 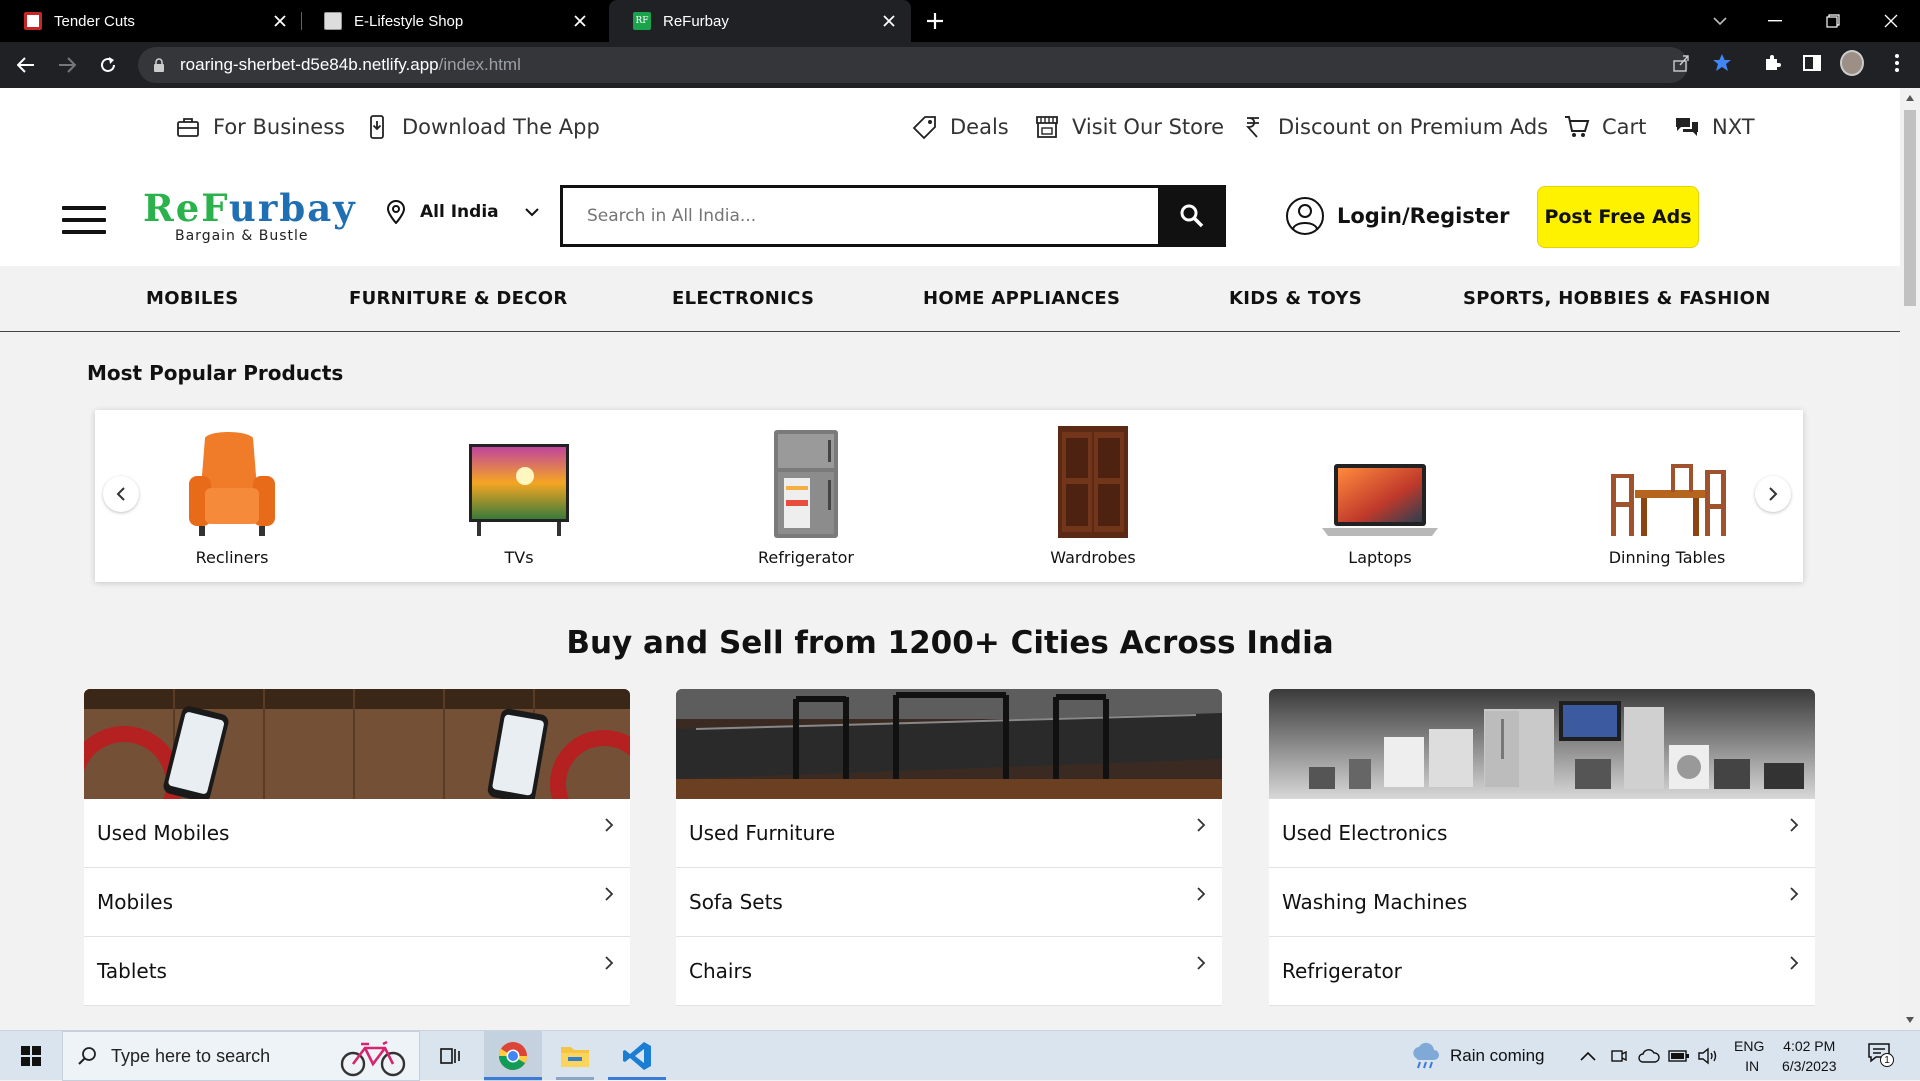 What do you see at coordinates (949, 971) in the screenshot?
I see `list-row-chairs: Chairs` at bounding box center [949, 971].